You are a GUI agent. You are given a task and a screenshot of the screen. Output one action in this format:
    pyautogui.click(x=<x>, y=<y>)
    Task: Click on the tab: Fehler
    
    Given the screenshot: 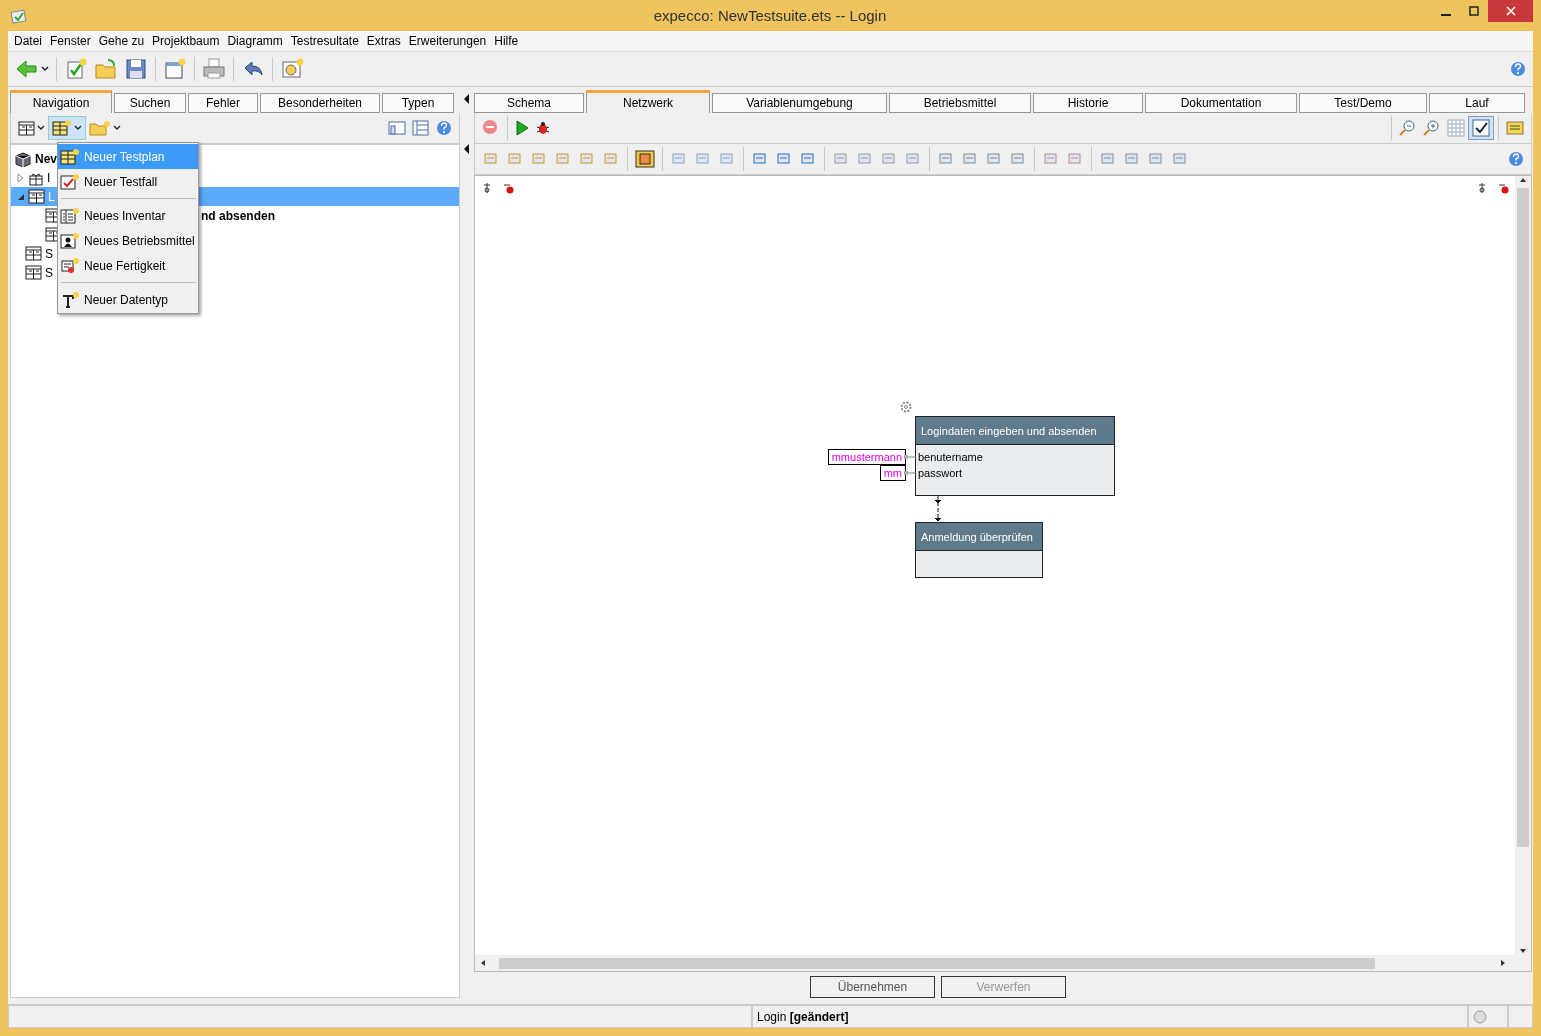 What is the action you would take?
    pyautogui.click(x=223, y=103)
    